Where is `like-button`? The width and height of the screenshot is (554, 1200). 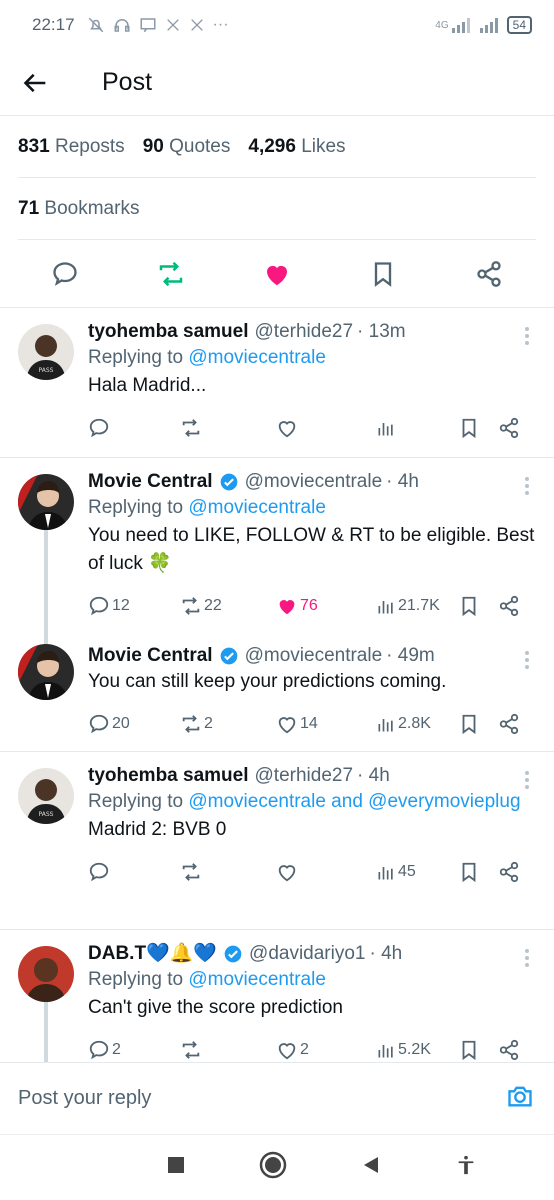 like-button is located at coordinates (277, 274).